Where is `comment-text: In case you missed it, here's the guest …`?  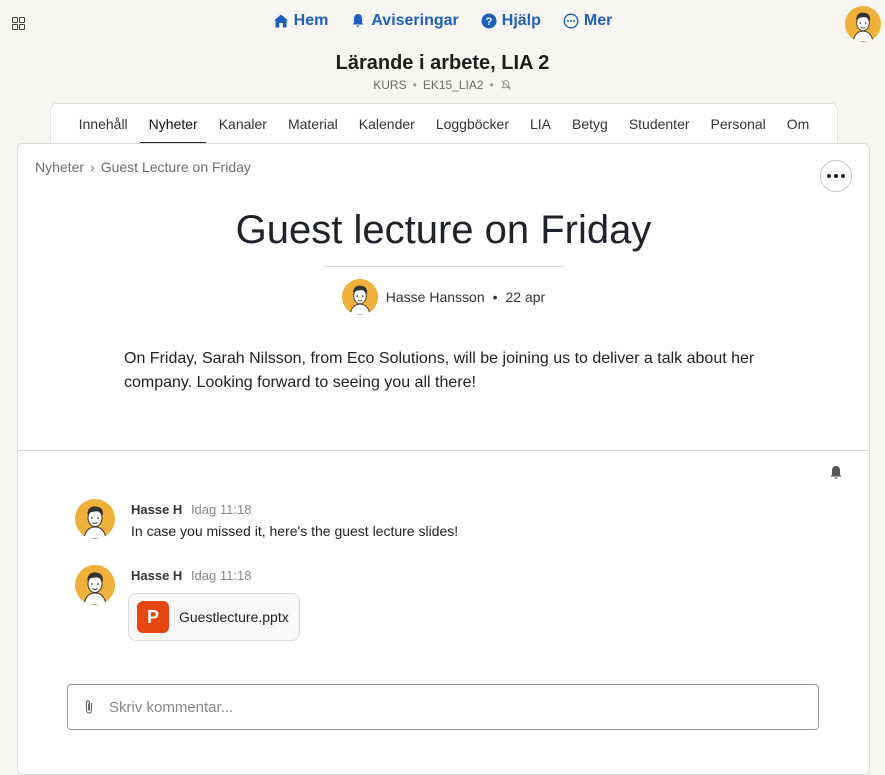
comment-text: In case you missed it, here's the guest … is located at coordinates (295, 531).